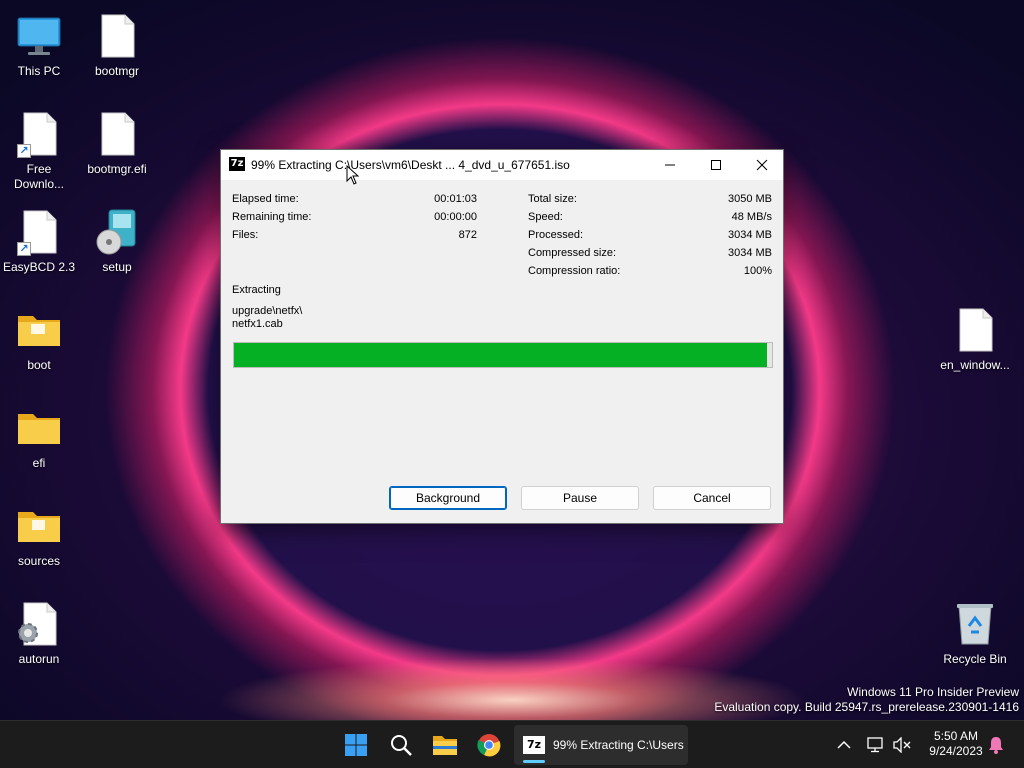 The height and width of the screenshot is (768, 1024). What do you see at coordinates (353, 175) in the screenshot?
I see `mouse-cursor-icon` at bounding box center [353, 175].